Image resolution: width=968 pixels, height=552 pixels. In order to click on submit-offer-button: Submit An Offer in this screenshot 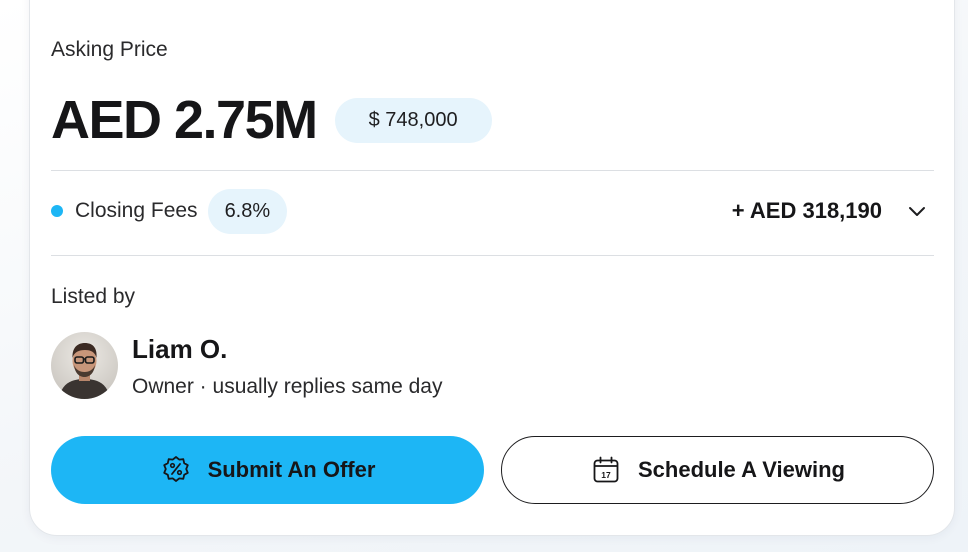, I will do `click(267, 470)`.